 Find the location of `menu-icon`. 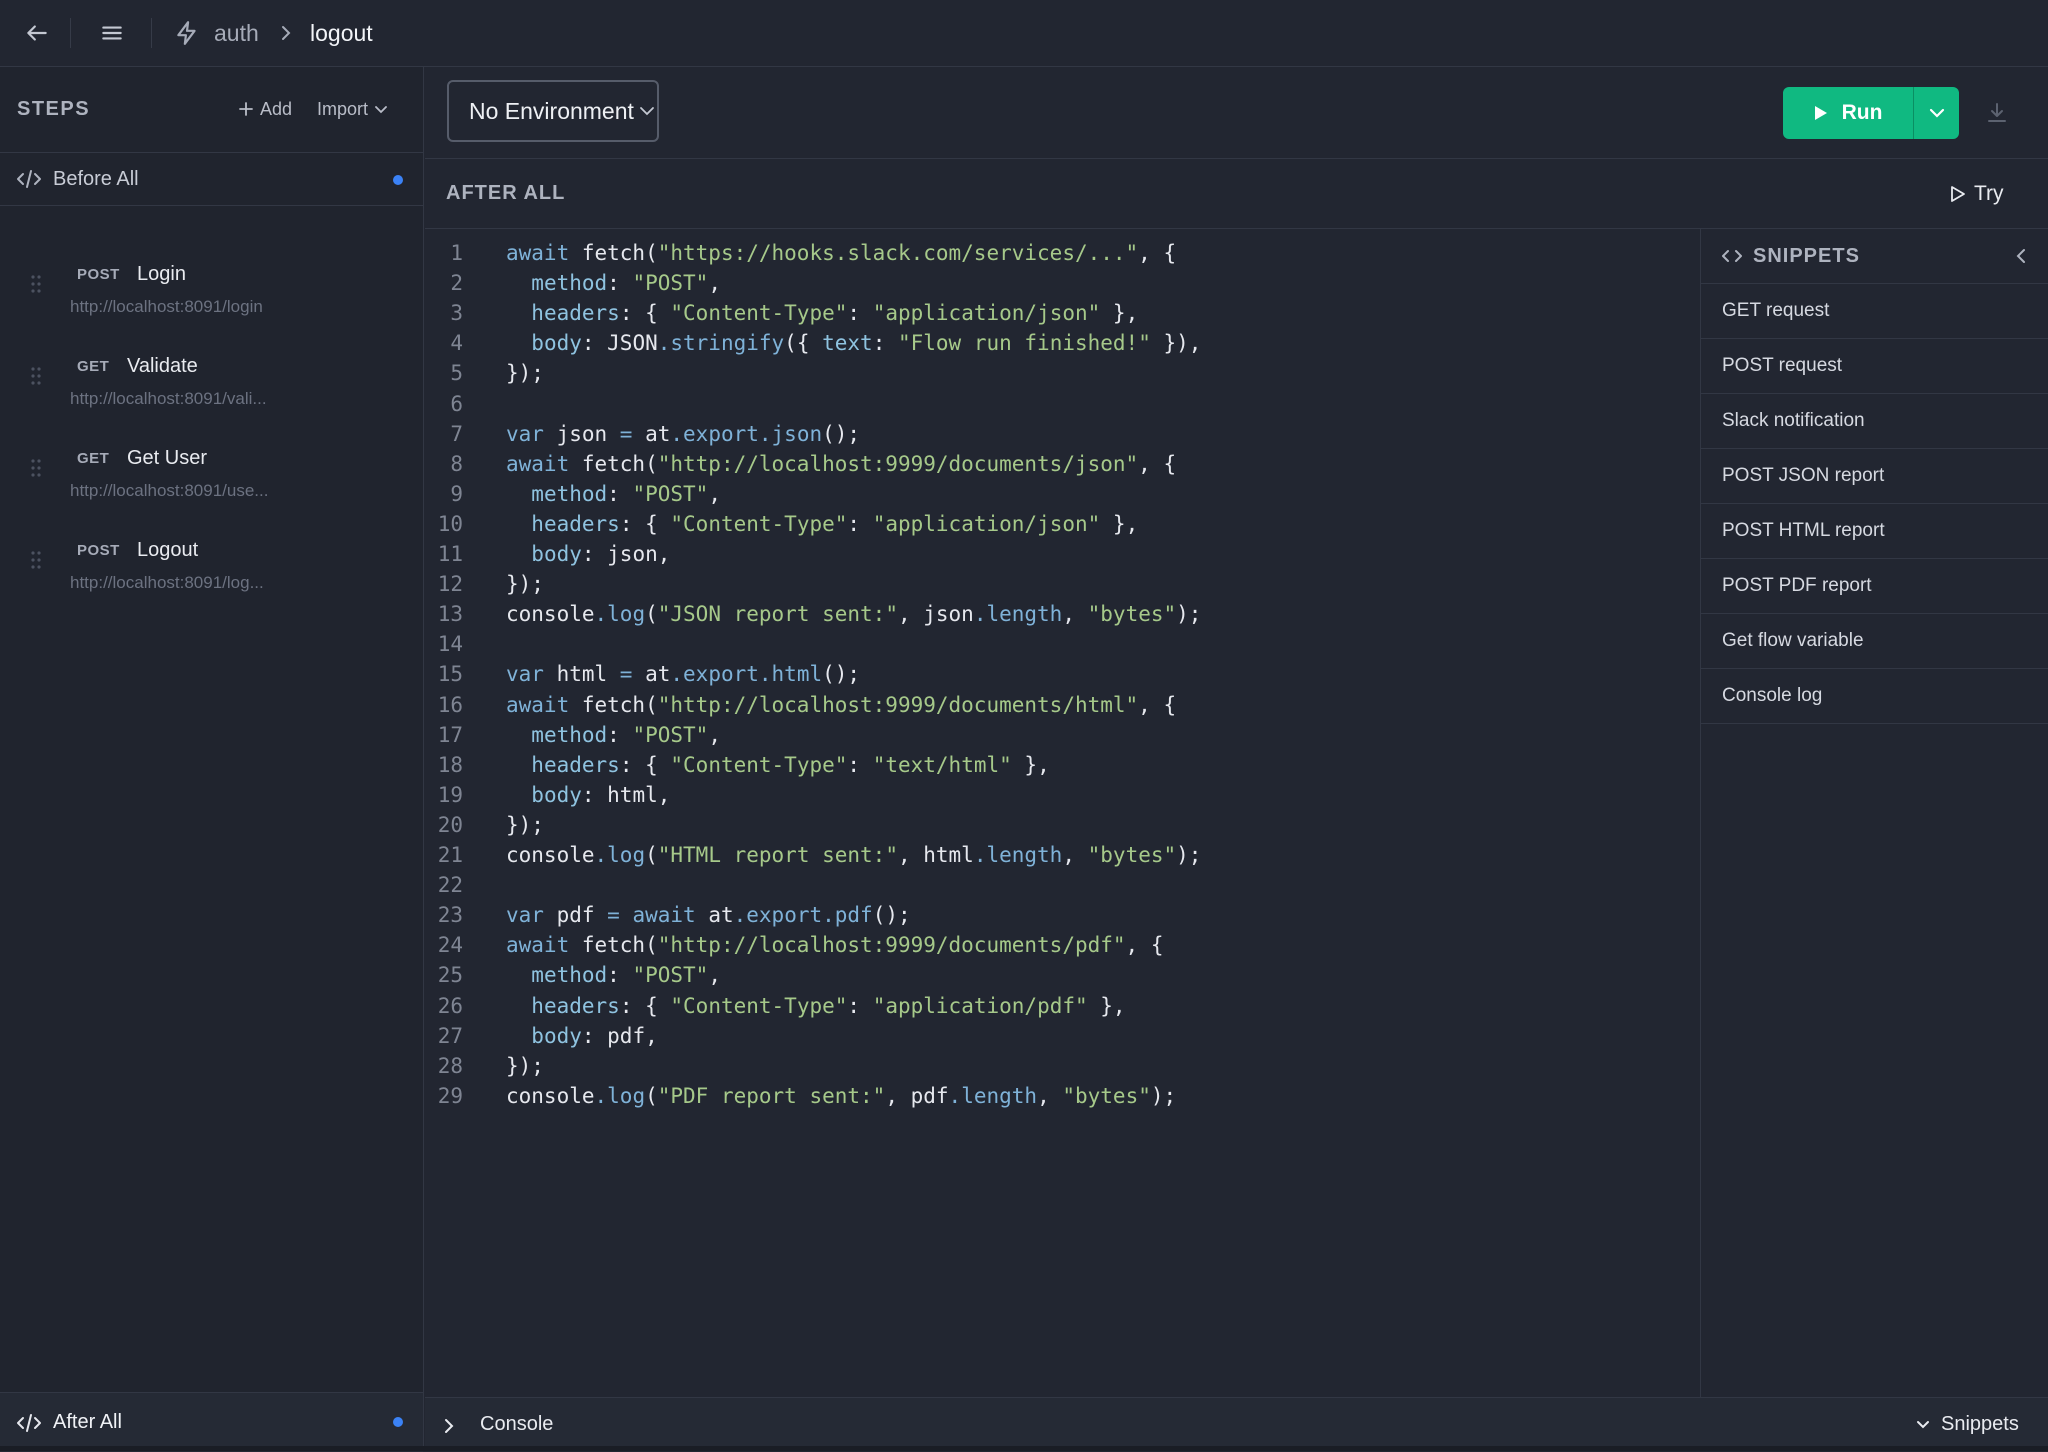

menu-icon is located at coordinates (112, 33).